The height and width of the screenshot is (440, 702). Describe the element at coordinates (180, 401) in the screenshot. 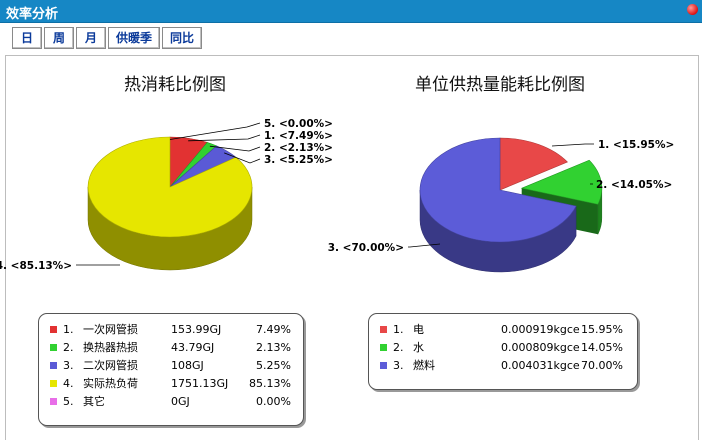

I see `pie1-legend-amount-5: 0GJ` at that location.